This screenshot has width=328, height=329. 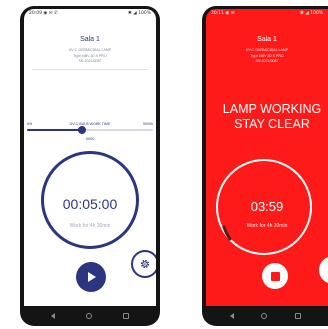 I want to click on status-time: 20:09 ◉ ✉ ✆, so click(x=43, y=13).